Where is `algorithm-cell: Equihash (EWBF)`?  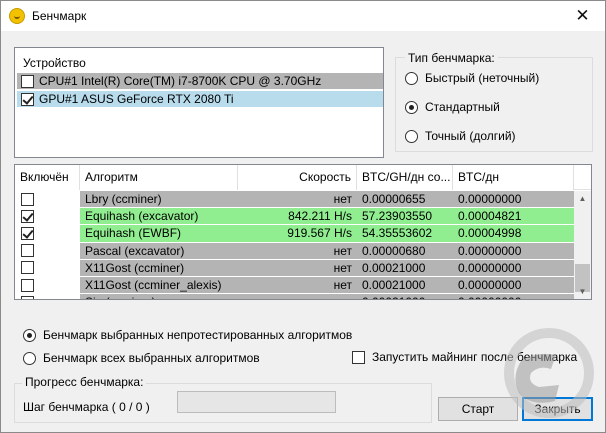
algorithm-cell: Equihash (EWBF) is located at coordinates (133, 233).